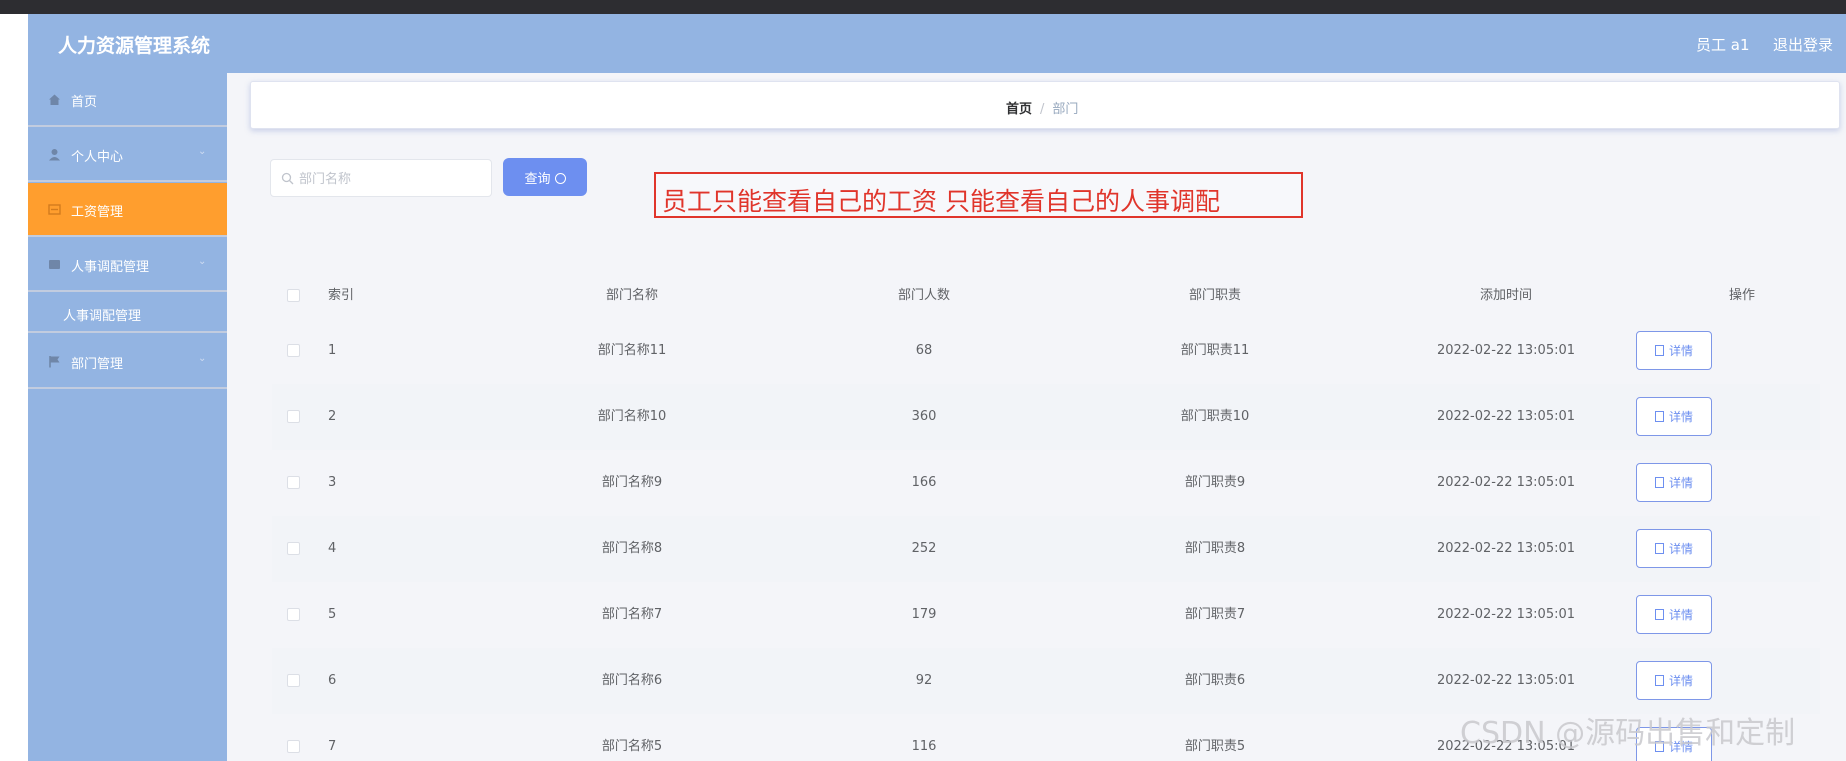 Image resolution: width=1846 pixels, height=761 pixels. I want to click on table-row: 3 部门名称9 166 部门职责9 2022-02-22 13:05:01 详情, so click(1046, 483).